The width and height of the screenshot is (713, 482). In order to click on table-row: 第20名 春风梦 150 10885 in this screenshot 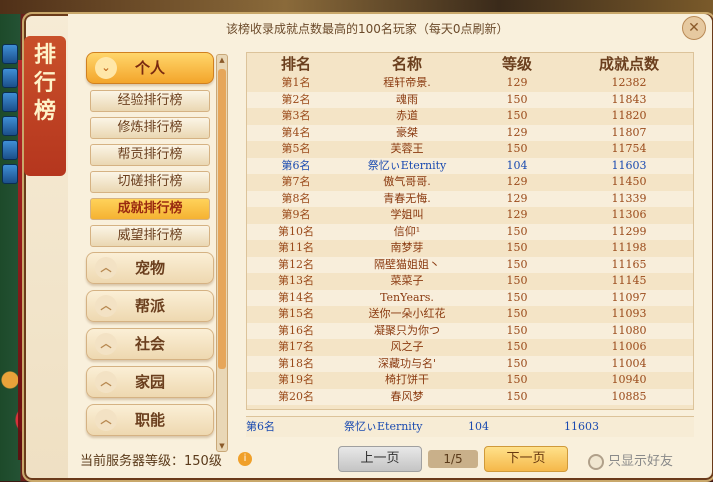, I will do `click(470, 396)`.